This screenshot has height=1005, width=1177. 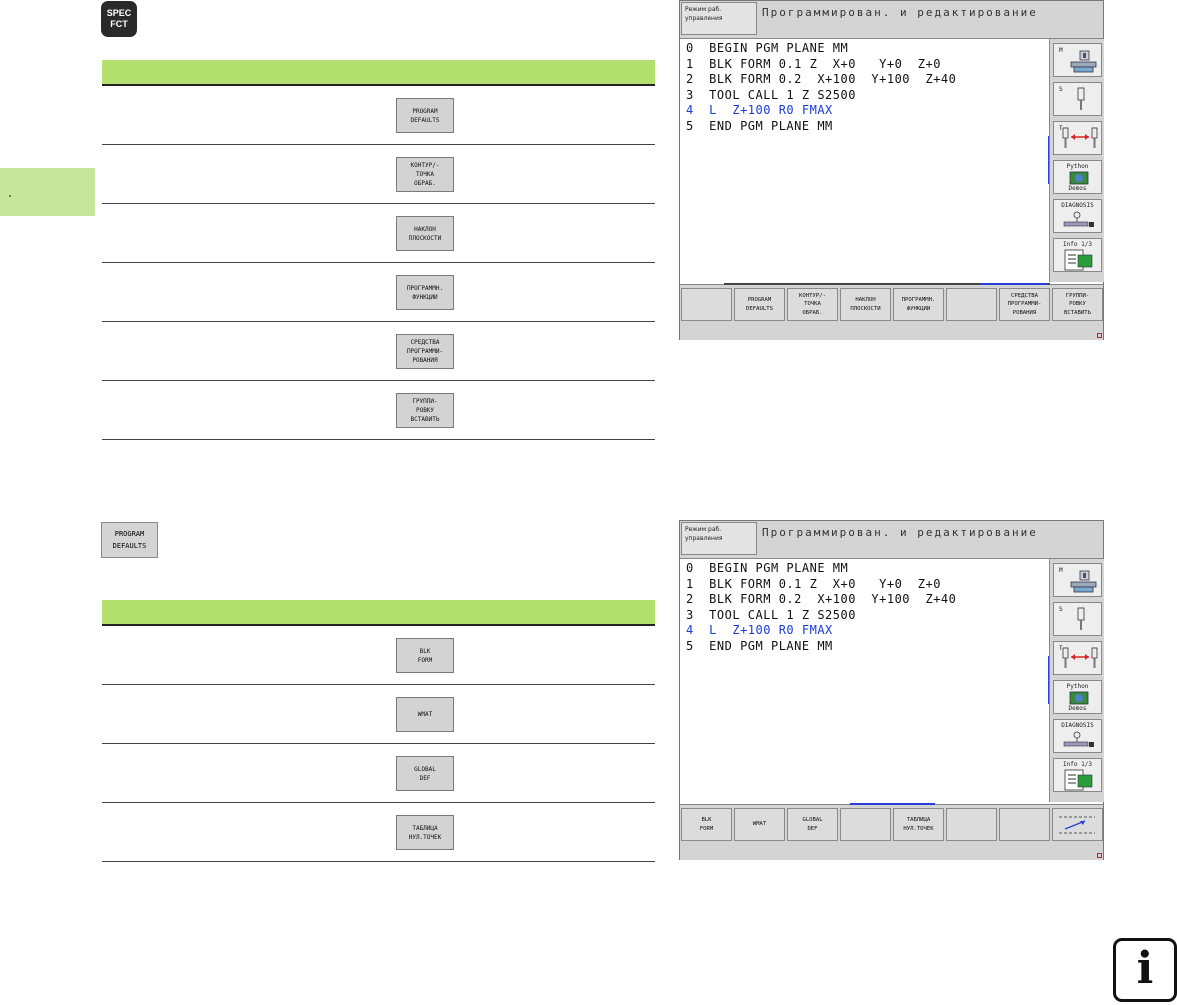 What do you see at coordinates (865, 304) in the screenshot?
I see `softkey-tilt-plane: НАКЛОН ПЛОСКОСТИ` at bounding box center [865, 304].